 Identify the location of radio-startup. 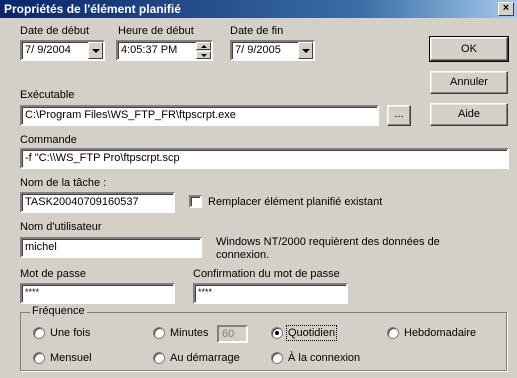
(159, 358).